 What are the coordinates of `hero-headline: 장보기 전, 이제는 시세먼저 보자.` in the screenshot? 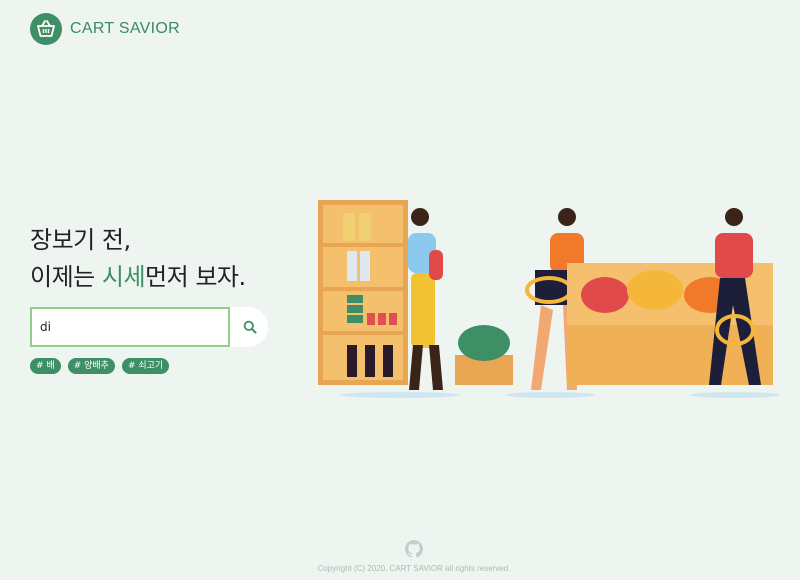 It's located at (138, 259).